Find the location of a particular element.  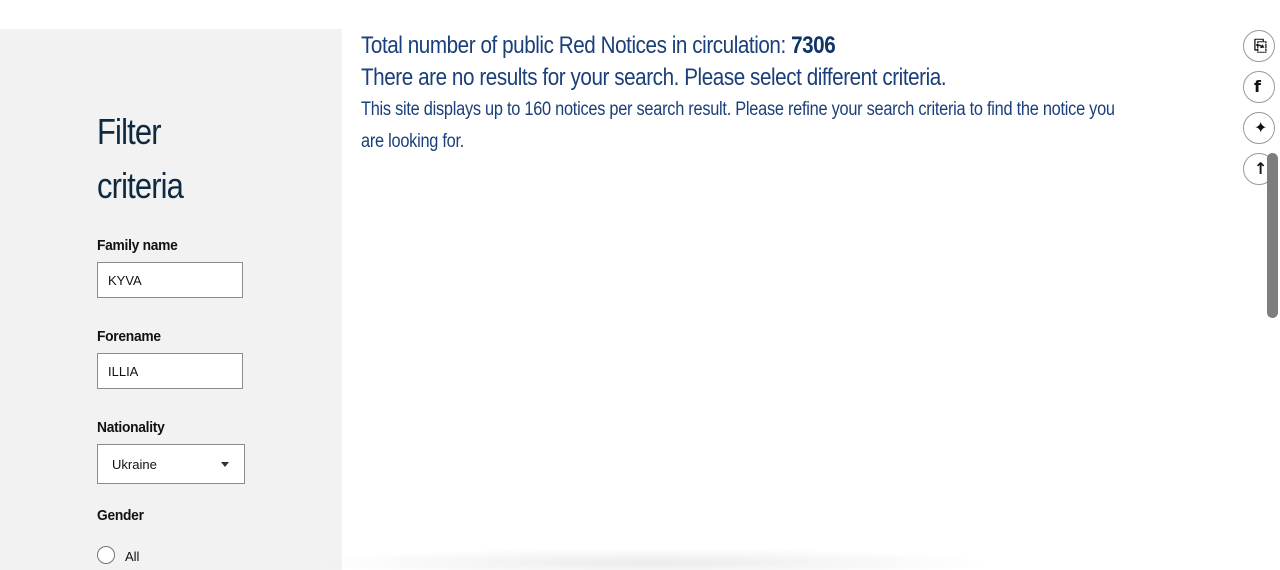

caret-down-icon is located at coordinates (225, 464).